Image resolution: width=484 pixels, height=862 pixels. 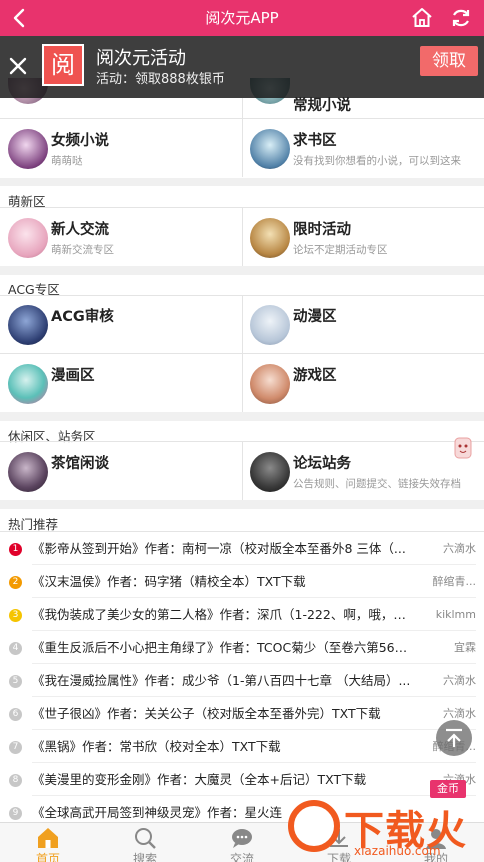 What do you see at coordinates (377, 484) in the screenshot?
I see `forum-item-desc: 公告规则、问题提交、链接失效存档` at bounding box center [377, 484].